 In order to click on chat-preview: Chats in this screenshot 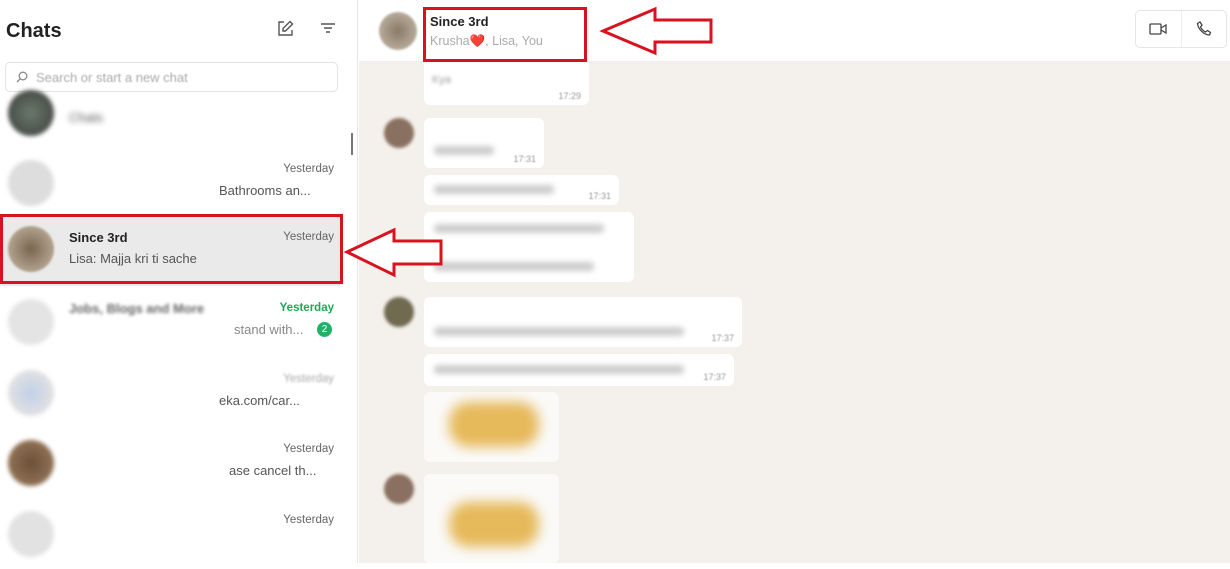, I will do `click(86, 117)`.